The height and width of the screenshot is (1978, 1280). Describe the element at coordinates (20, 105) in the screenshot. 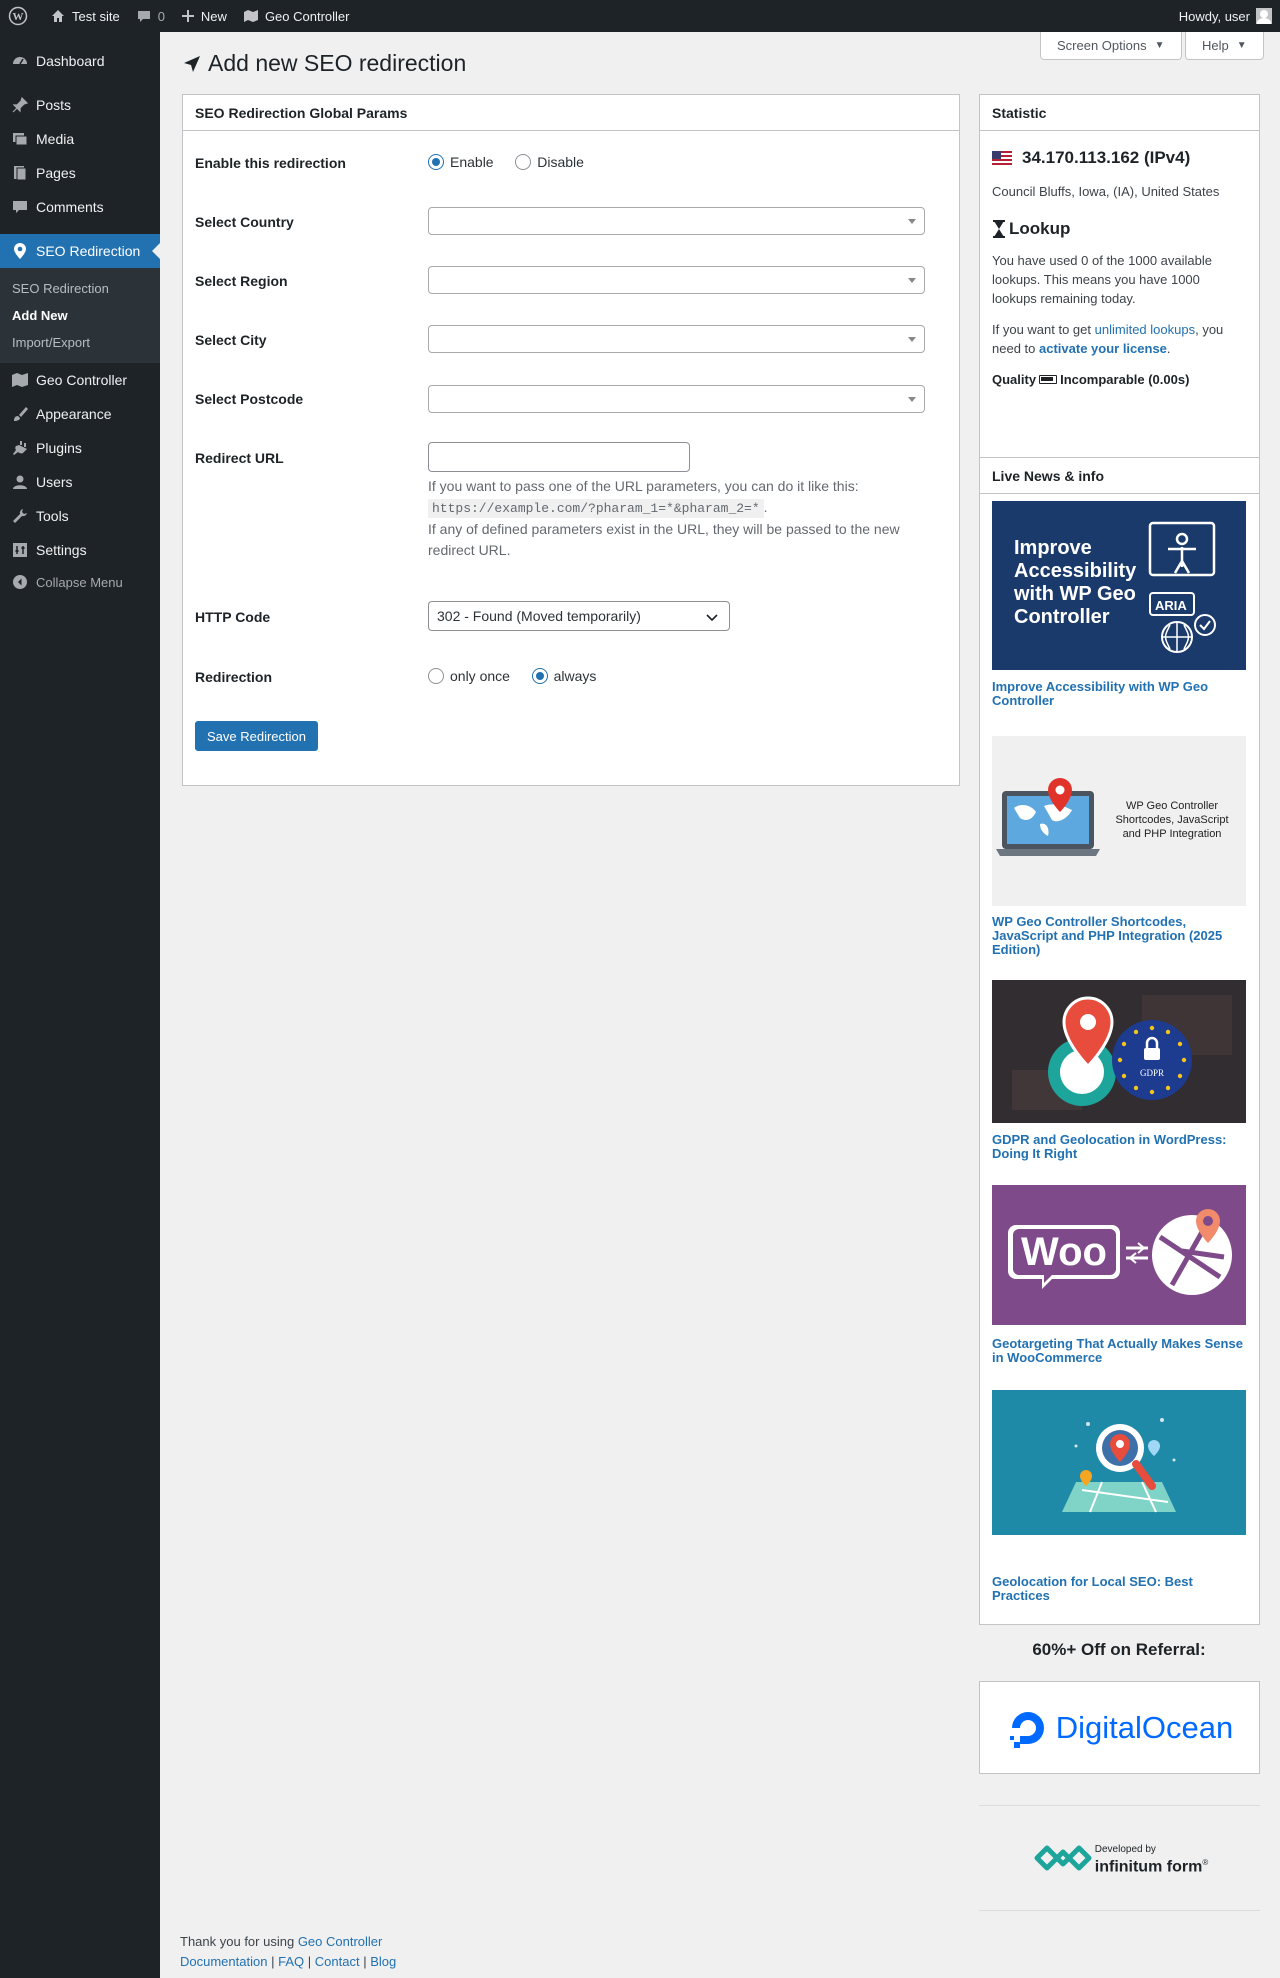

I see `pin-icon` at that location.